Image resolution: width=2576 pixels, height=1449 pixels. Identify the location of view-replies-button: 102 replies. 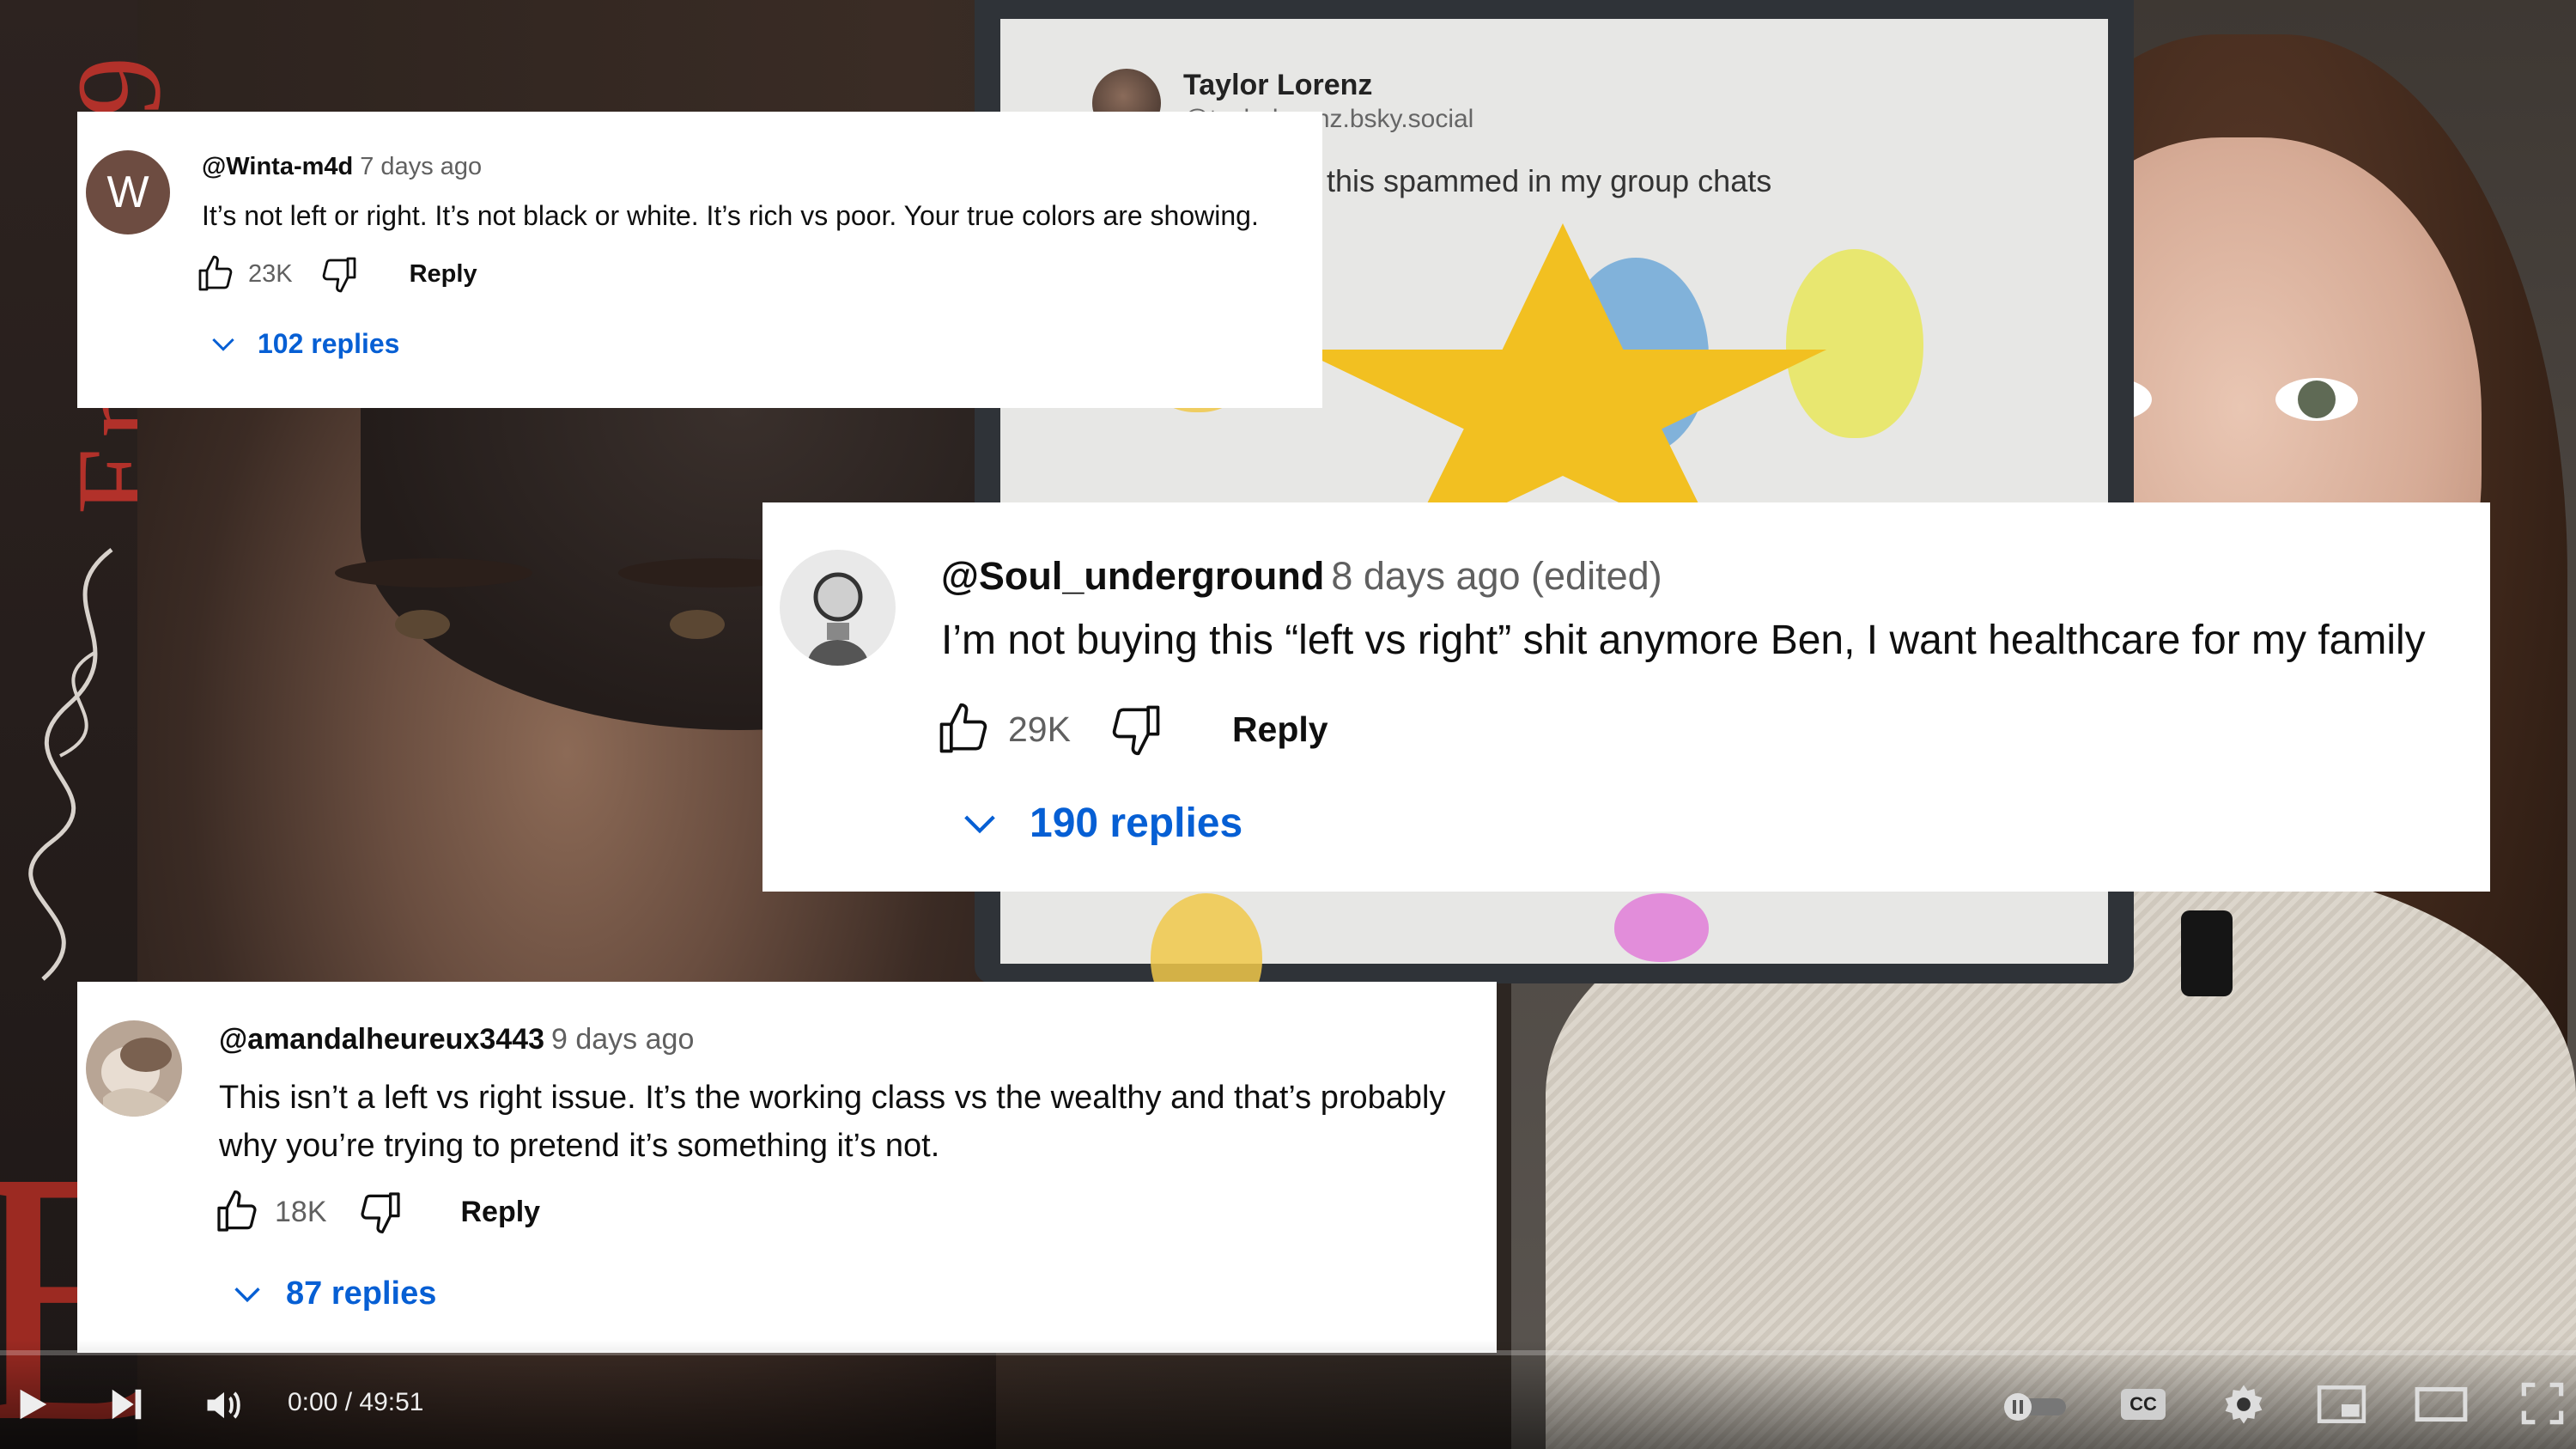
(302, 343).